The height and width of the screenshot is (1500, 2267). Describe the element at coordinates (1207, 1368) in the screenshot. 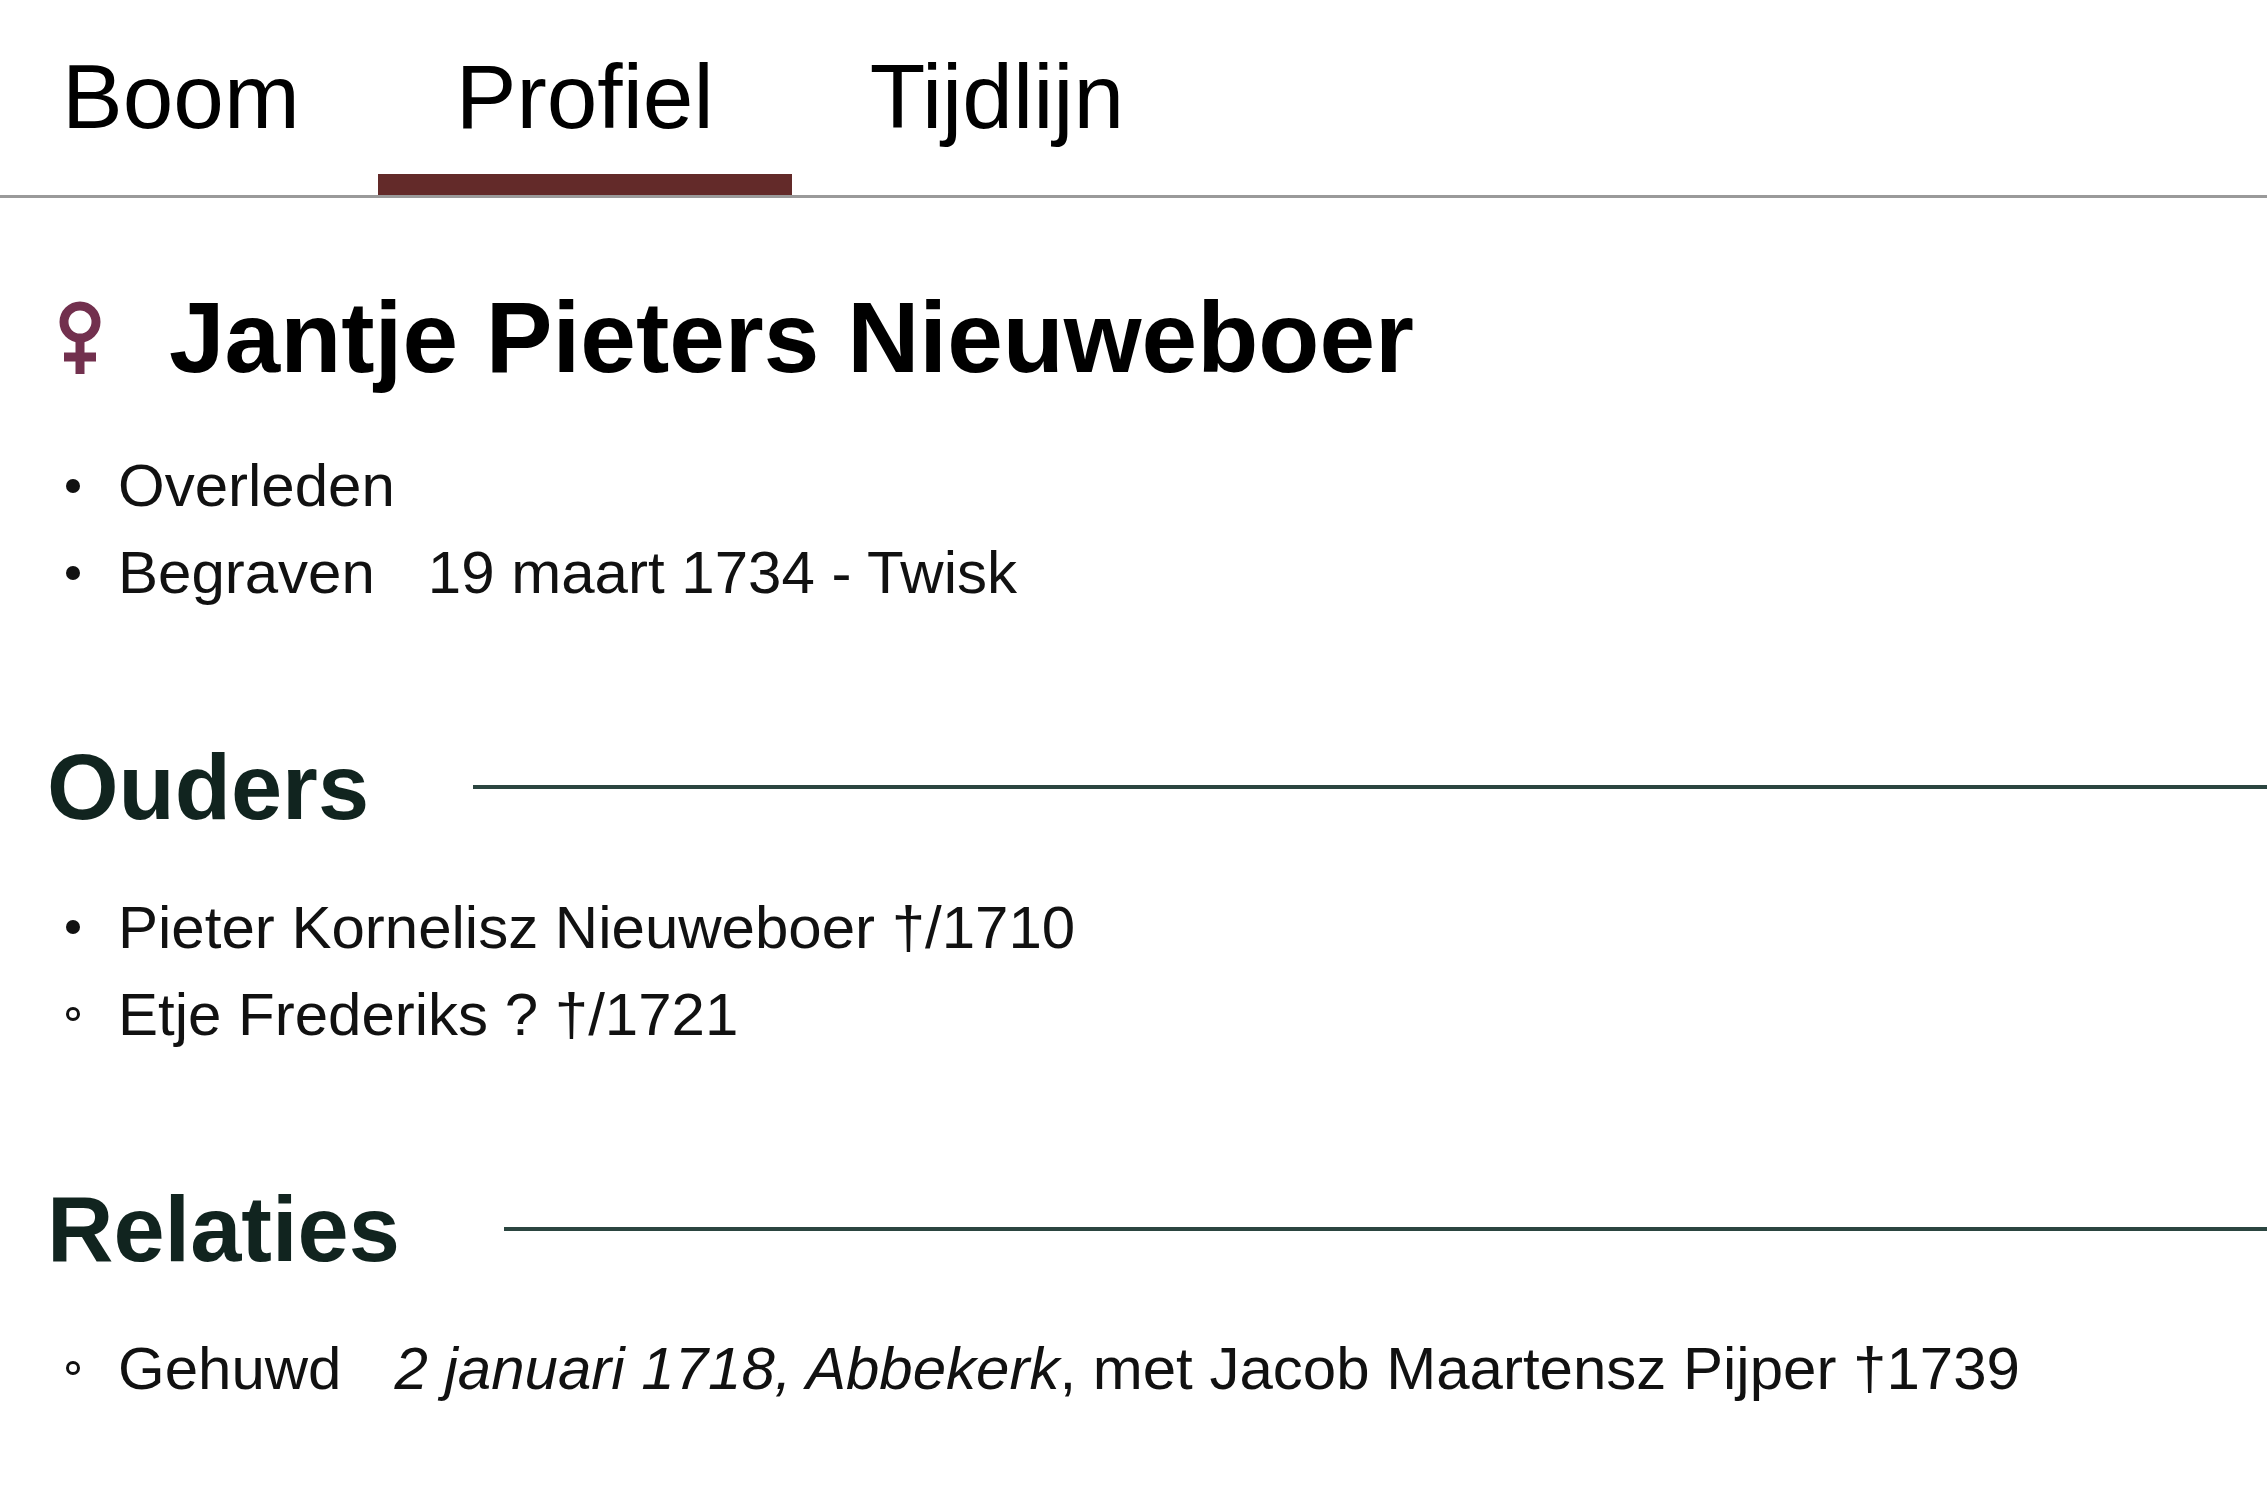

I see `fact-details: 2 januari 1718, Abbekerk, met Jacob Maartensz Pijper †1739` at that location.